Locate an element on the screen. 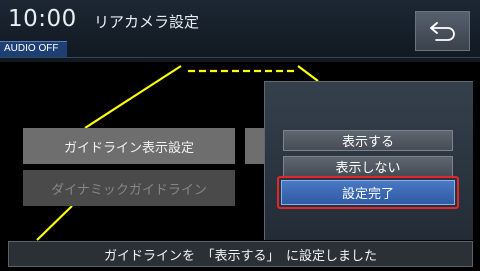 Image resolution: width=480 pixels, height=271 pixels. option-hide-button: 表示しない is located at coordinates (368, 166).